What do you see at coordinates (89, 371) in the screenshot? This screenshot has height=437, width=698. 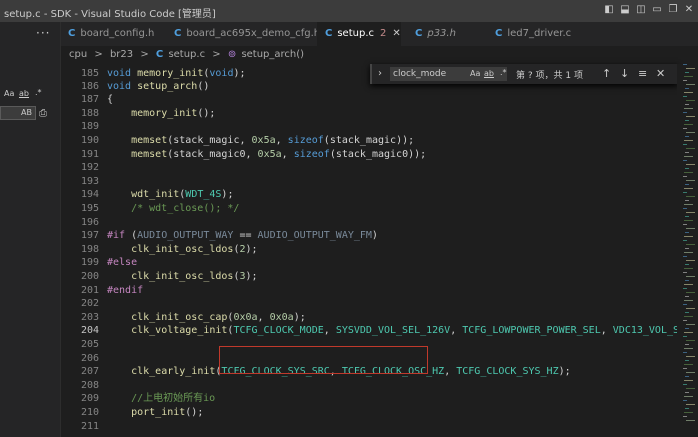 I see `line-number: 207` at bounding box center [89, 371].